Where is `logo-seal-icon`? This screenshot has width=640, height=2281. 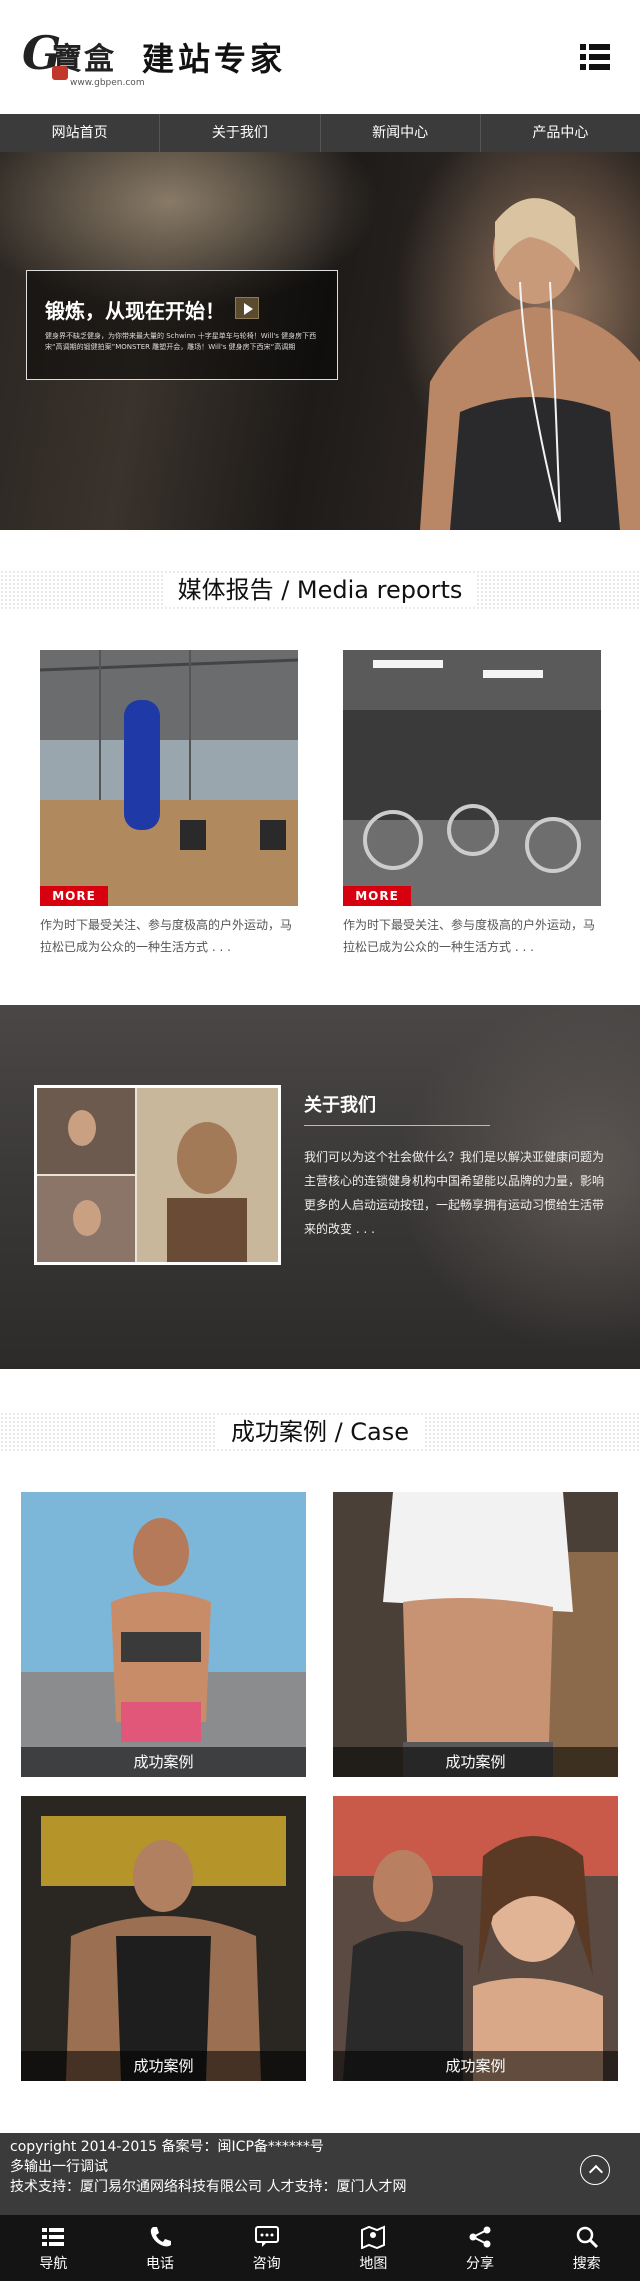 logo-seal-icon is located at coordinates (60, 73).